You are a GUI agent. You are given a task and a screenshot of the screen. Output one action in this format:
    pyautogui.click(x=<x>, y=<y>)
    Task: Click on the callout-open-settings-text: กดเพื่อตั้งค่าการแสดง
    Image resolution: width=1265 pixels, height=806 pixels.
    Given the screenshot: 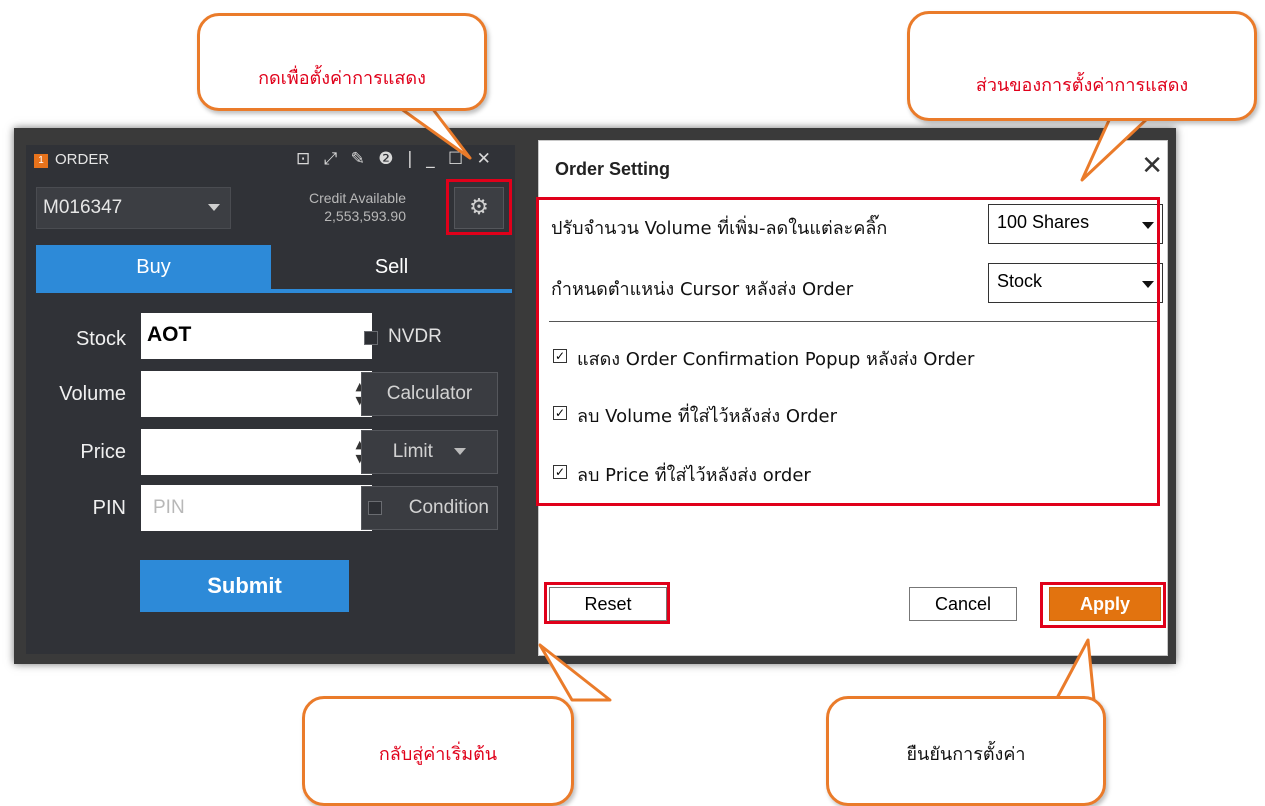 What is the action you would take?
    pyautogui.click(x=342, y=78)
    